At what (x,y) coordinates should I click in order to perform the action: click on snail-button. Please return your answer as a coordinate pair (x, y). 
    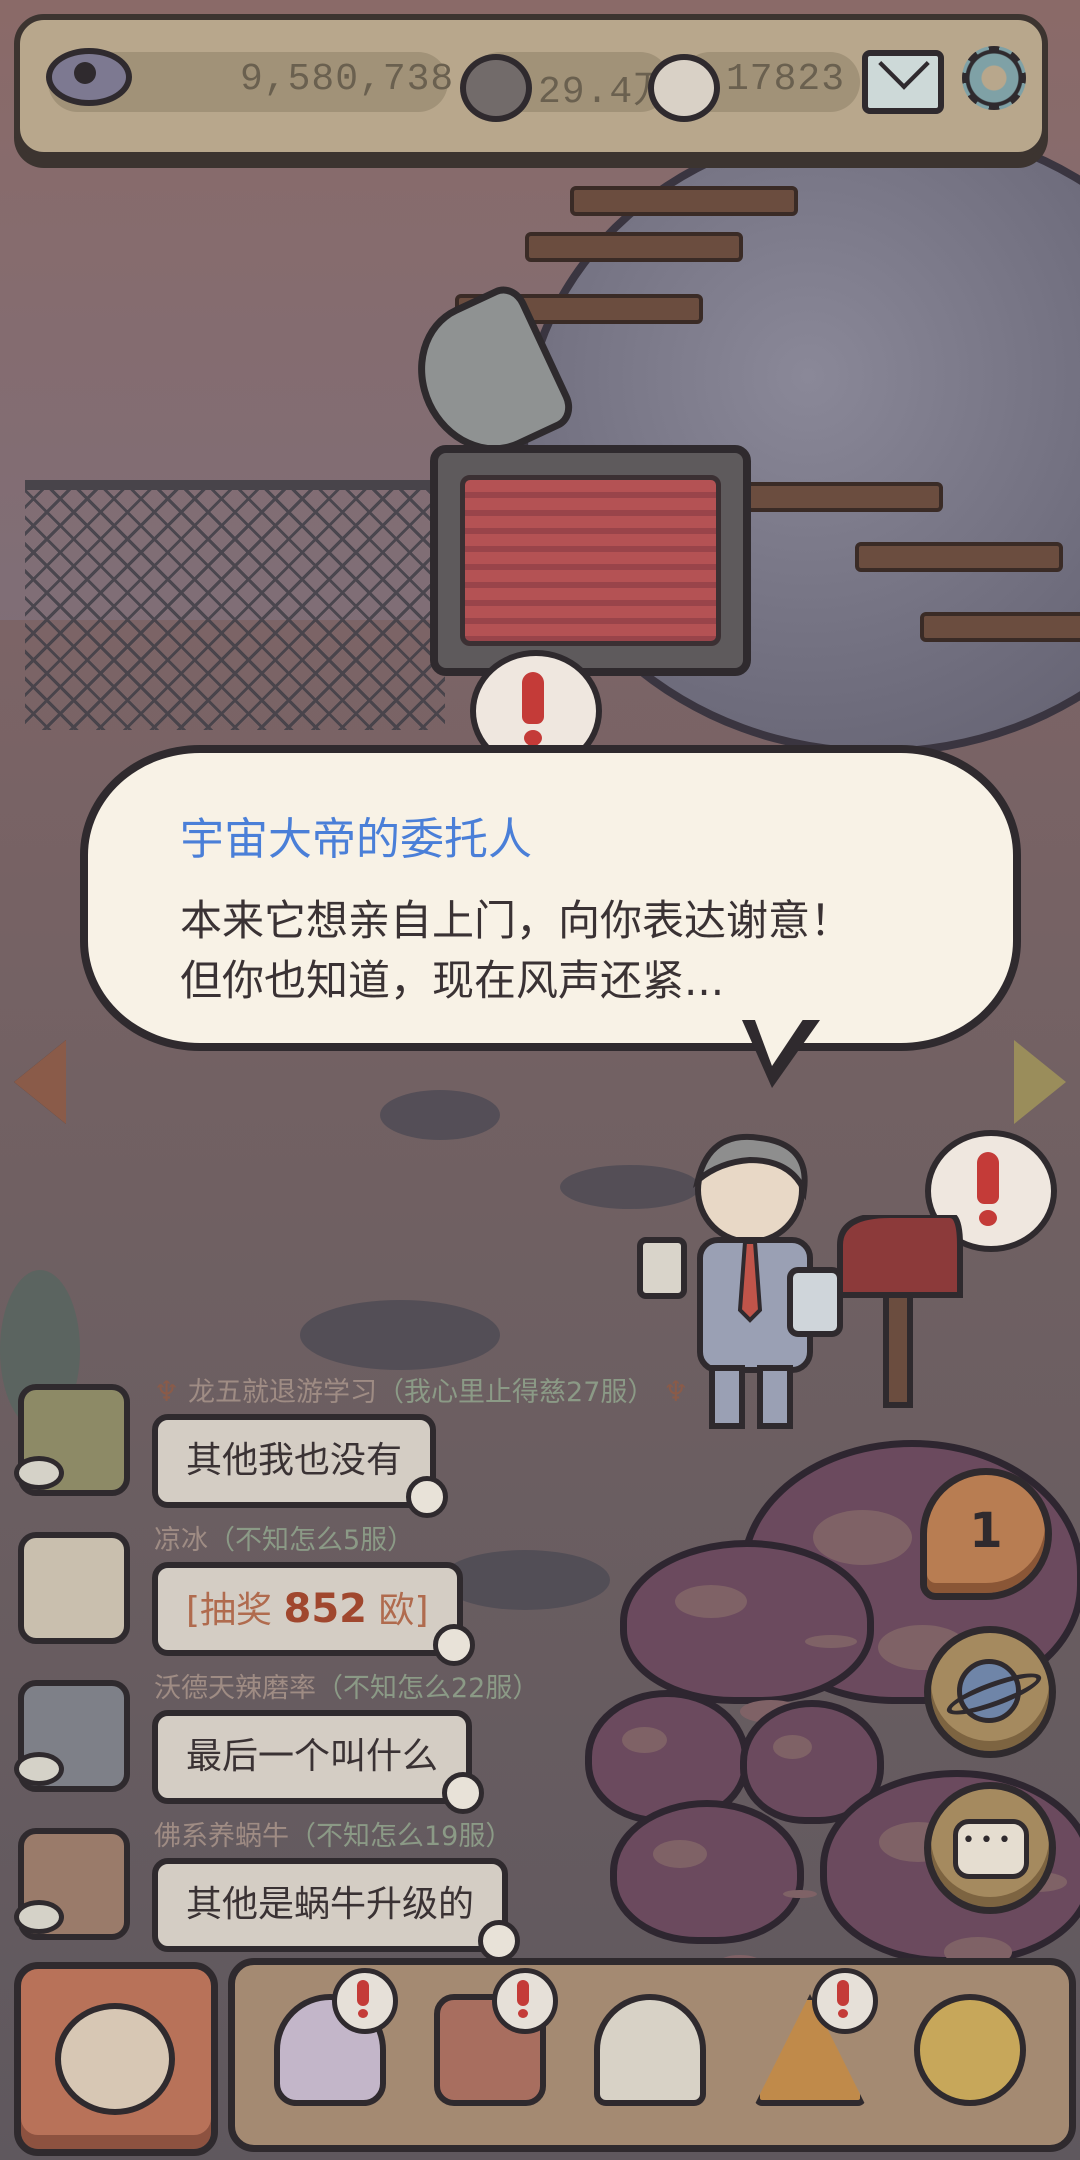
    Looking at the image, I should click on (329, 2038).